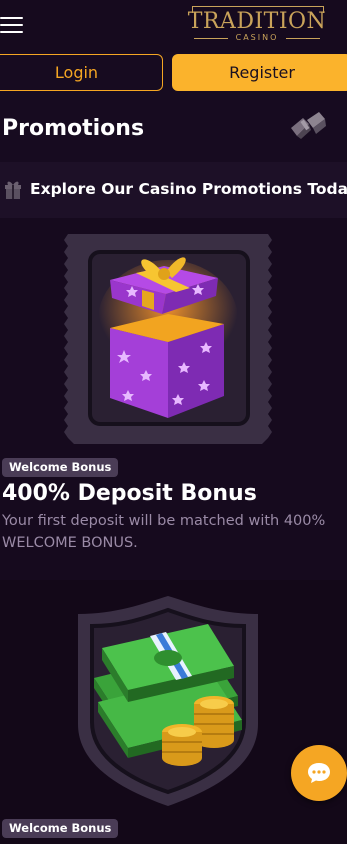 This screenshot has height=844, width=347. I want to click on gift-box-icon, so click(168, 339).